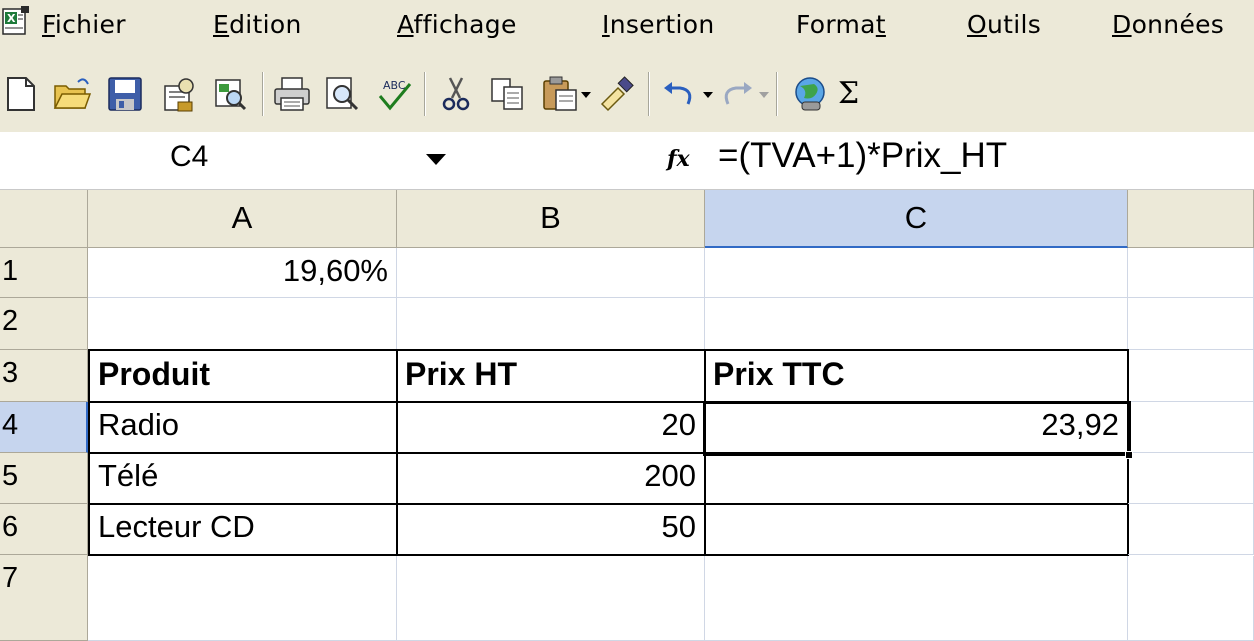 Image resolution: width=1254 pixels, height=641 pixels. What do you see at coordinates (265, 24) in the screenshot?
I see `menu-edition-label: dition` at bounding box center [265, 24].